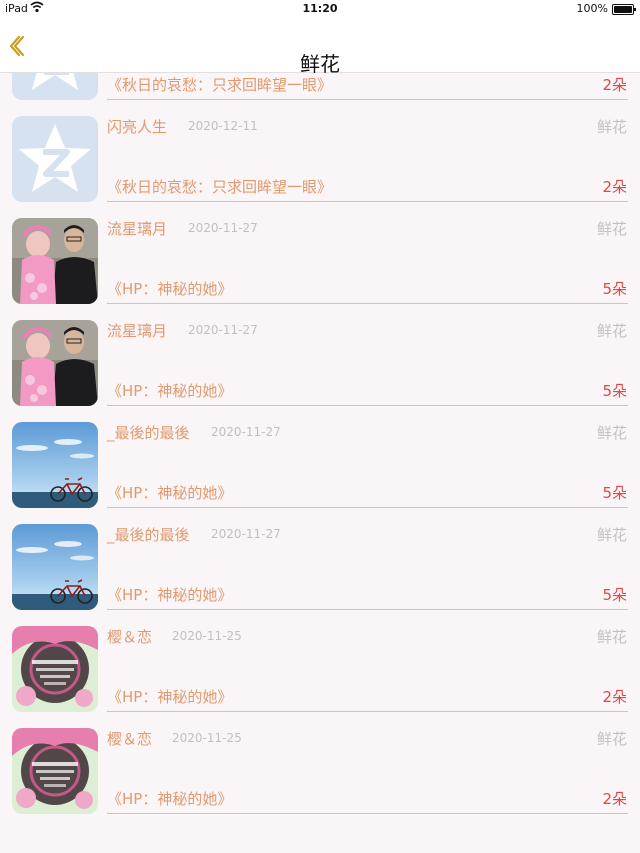 The width and height of the screenshot is (640, 853). Describe the element at coordinates (320, 47) in the screenshot. I see `navigation-bar: 鲜花` at that location.